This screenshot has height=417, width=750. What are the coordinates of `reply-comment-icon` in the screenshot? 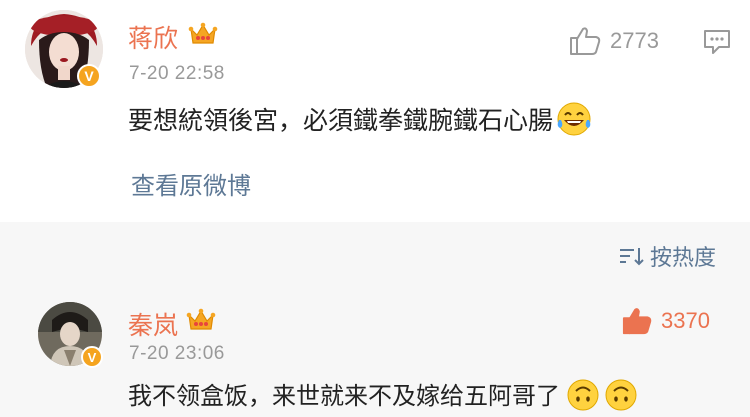 It's located at (717, 42).